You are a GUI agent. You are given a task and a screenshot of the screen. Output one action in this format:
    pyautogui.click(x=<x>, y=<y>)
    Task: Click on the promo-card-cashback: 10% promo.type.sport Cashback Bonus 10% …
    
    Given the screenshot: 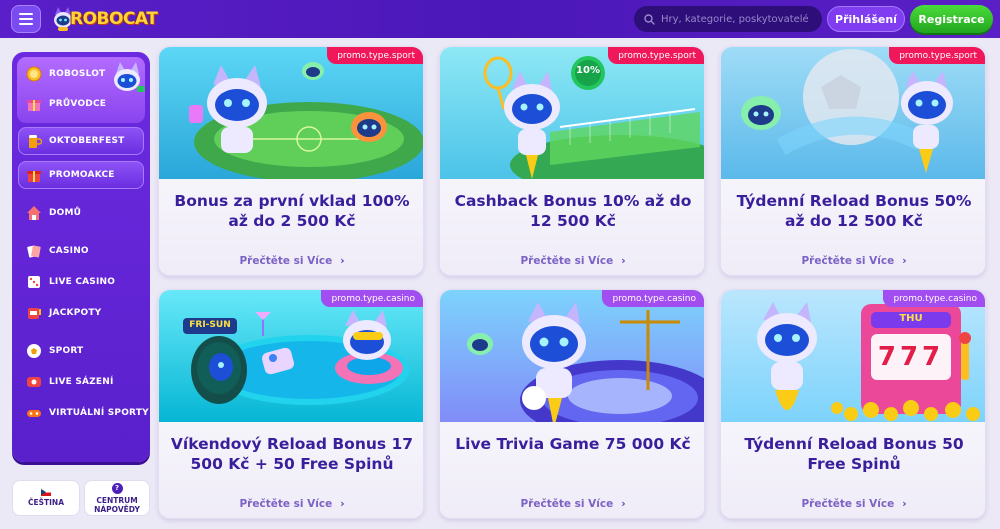 What is the action you would take?
    pyautogui.click(x=572, y=161)
    